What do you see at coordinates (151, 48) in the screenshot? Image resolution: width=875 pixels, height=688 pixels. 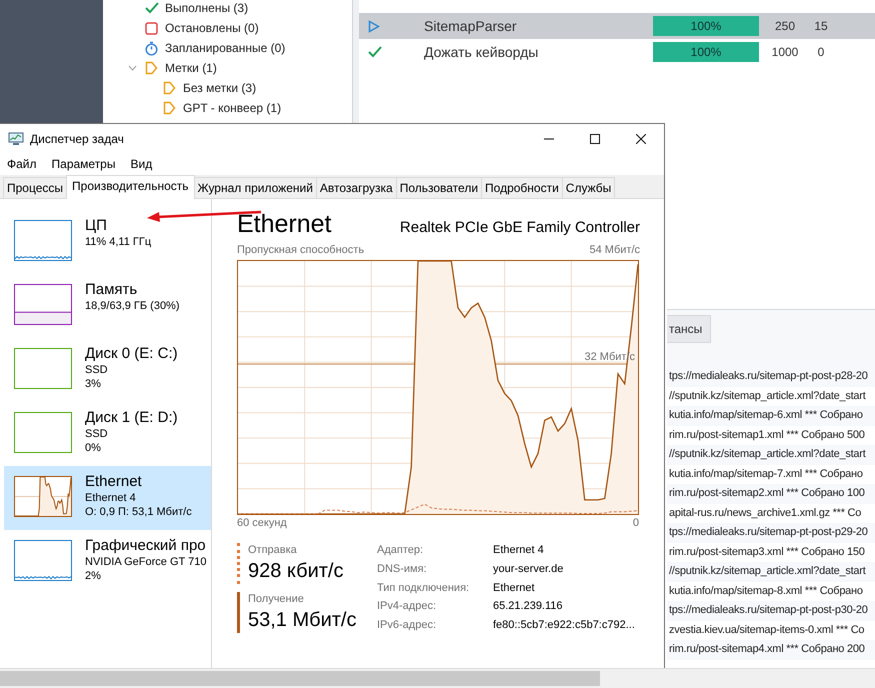 I see `stopwatch-icon` at bounding box center [151, 48].